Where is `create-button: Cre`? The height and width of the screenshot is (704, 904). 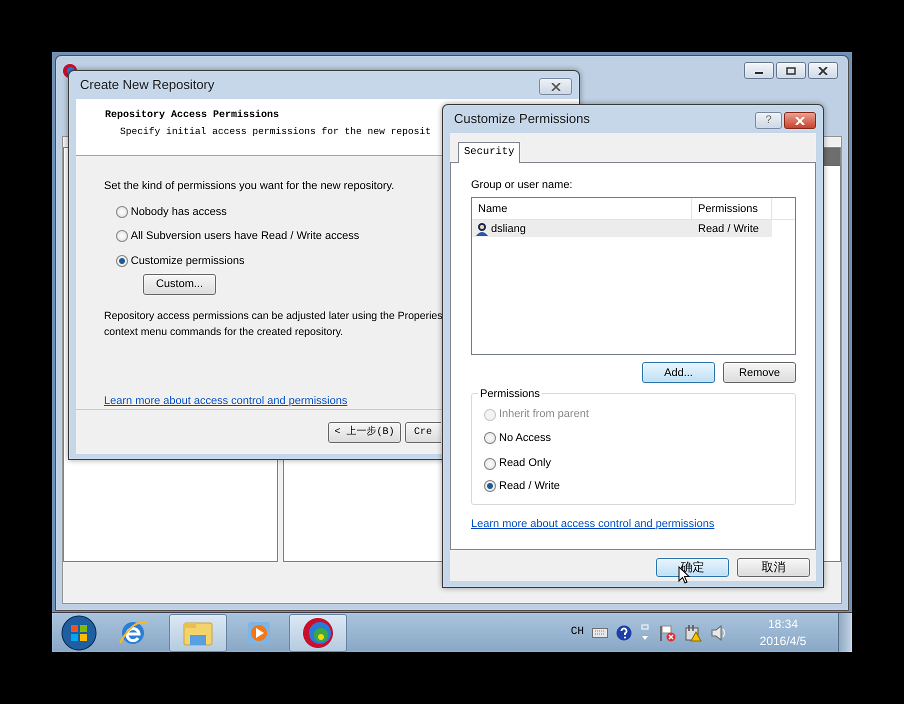 create-button: Cre is located at coordinates (423, 432).